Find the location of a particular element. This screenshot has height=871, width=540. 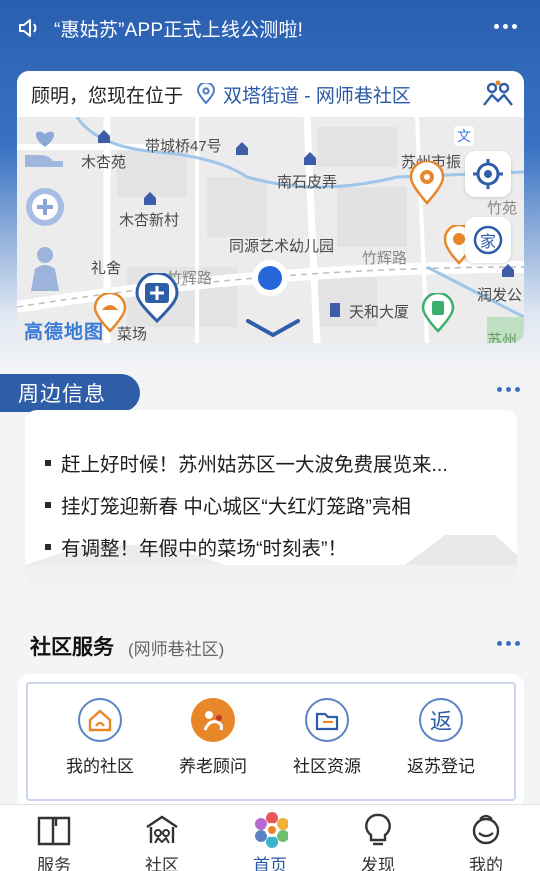

home-flower-icon is located at coordinates (271, 830).